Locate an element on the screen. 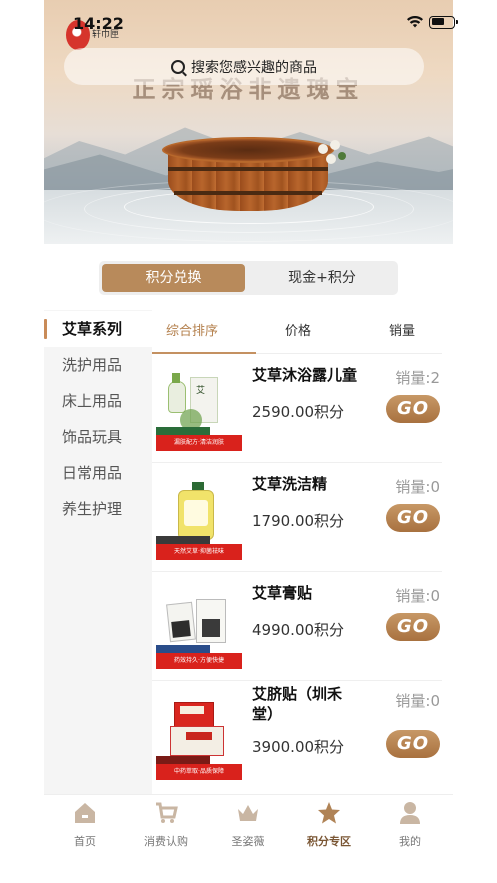 Image resolution: width=497 pixels, height=883 pixels. product-image-caption: 天然艾草·抑菌祛味 is located at coordinates (199, 551).